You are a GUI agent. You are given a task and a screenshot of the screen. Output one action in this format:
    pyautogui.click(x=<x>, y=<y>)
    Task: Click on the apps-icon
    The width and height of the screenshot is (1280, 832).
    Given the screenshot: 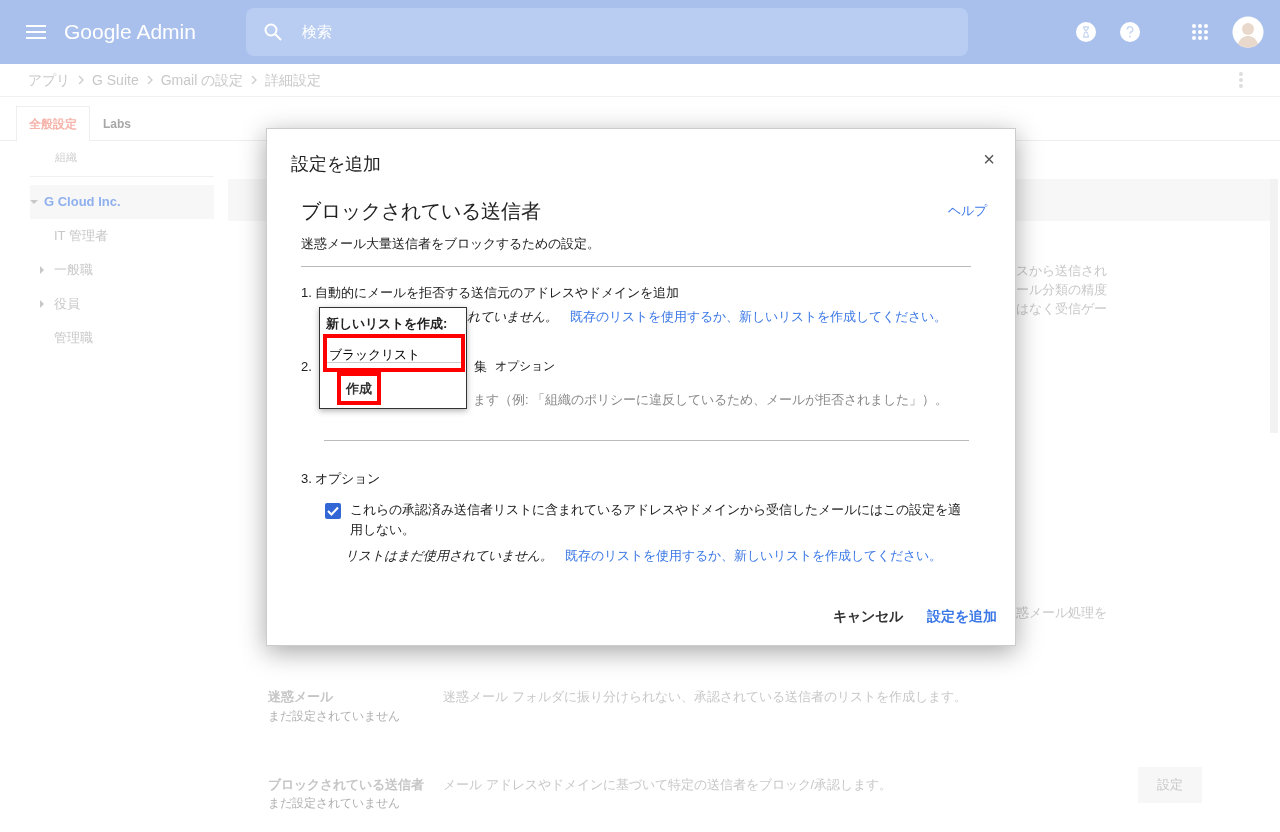 What is the action you would take?
    pyautogui.click(x=1200, y=32)
    